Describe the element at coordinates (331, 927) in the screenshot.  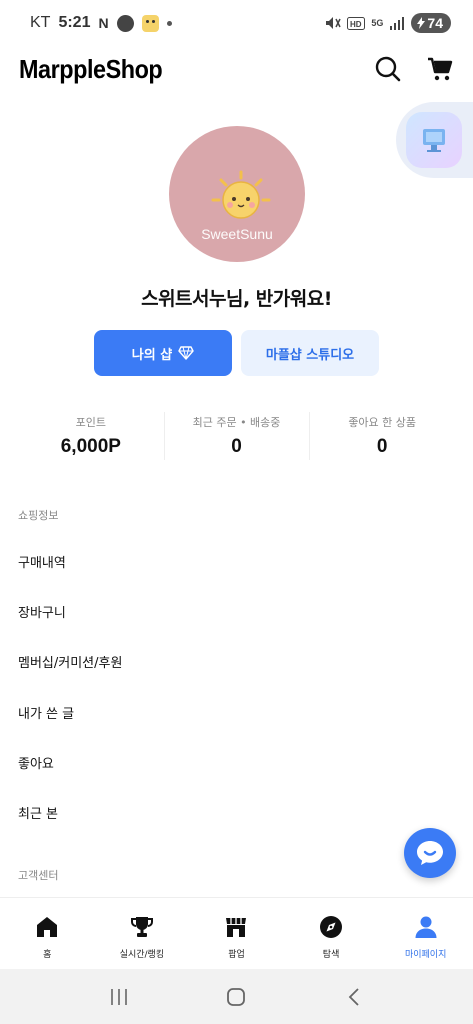
I see `compass-icon` at that location.